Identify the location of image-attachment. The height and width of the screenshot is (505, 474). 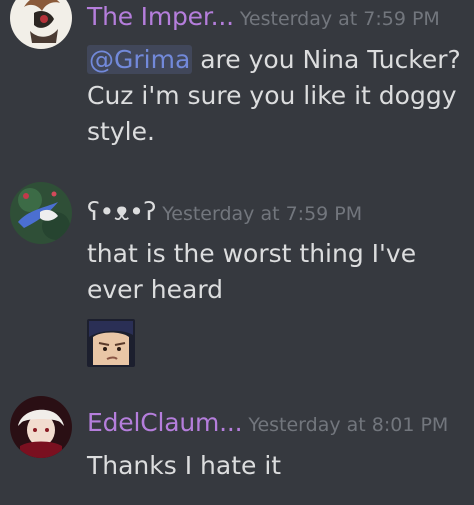
(111, 343).